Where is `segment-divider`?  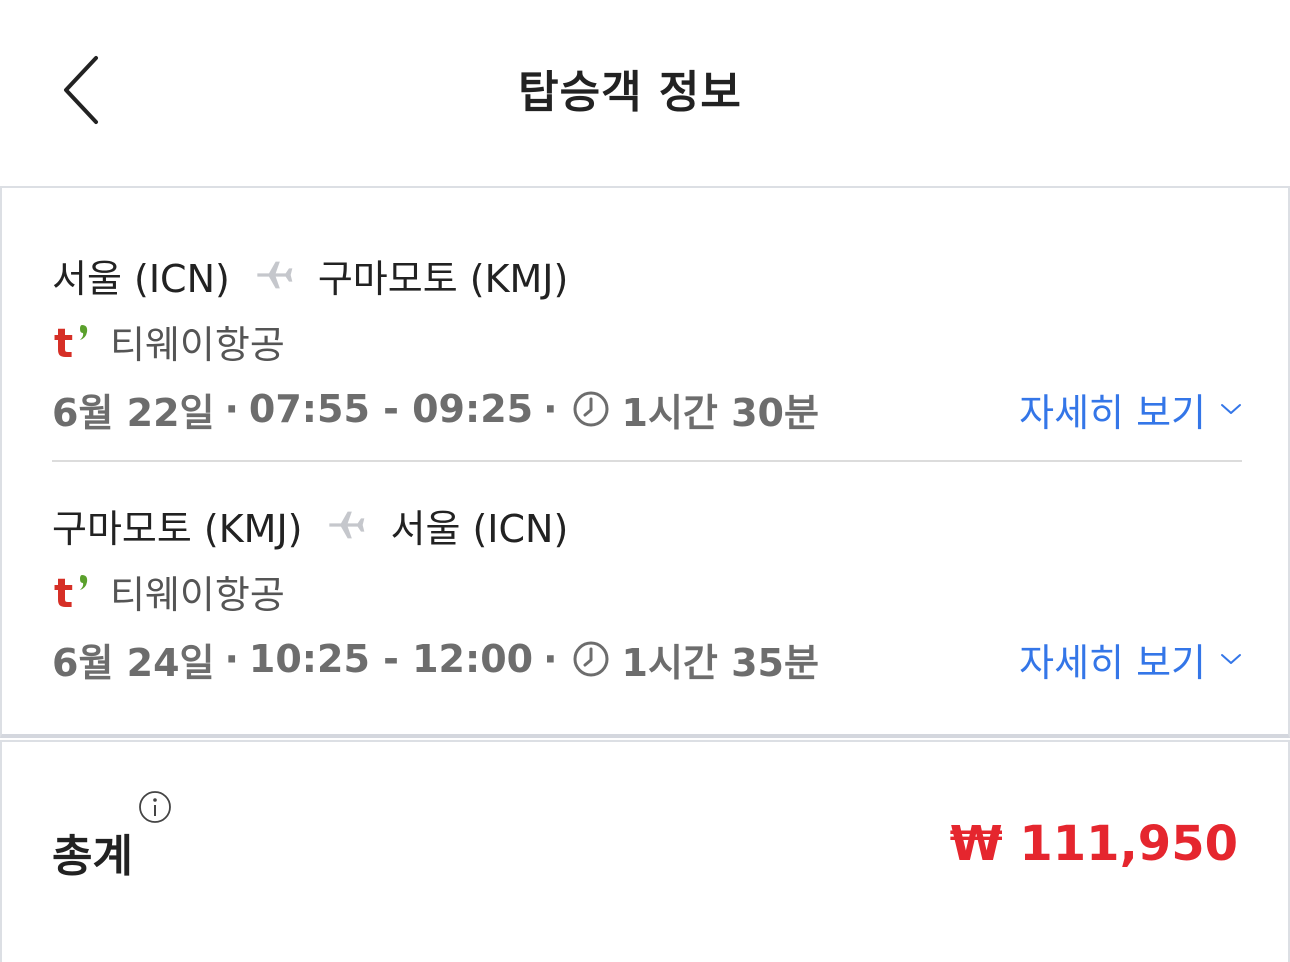
segment-divider is located at coordinates (647, 461).